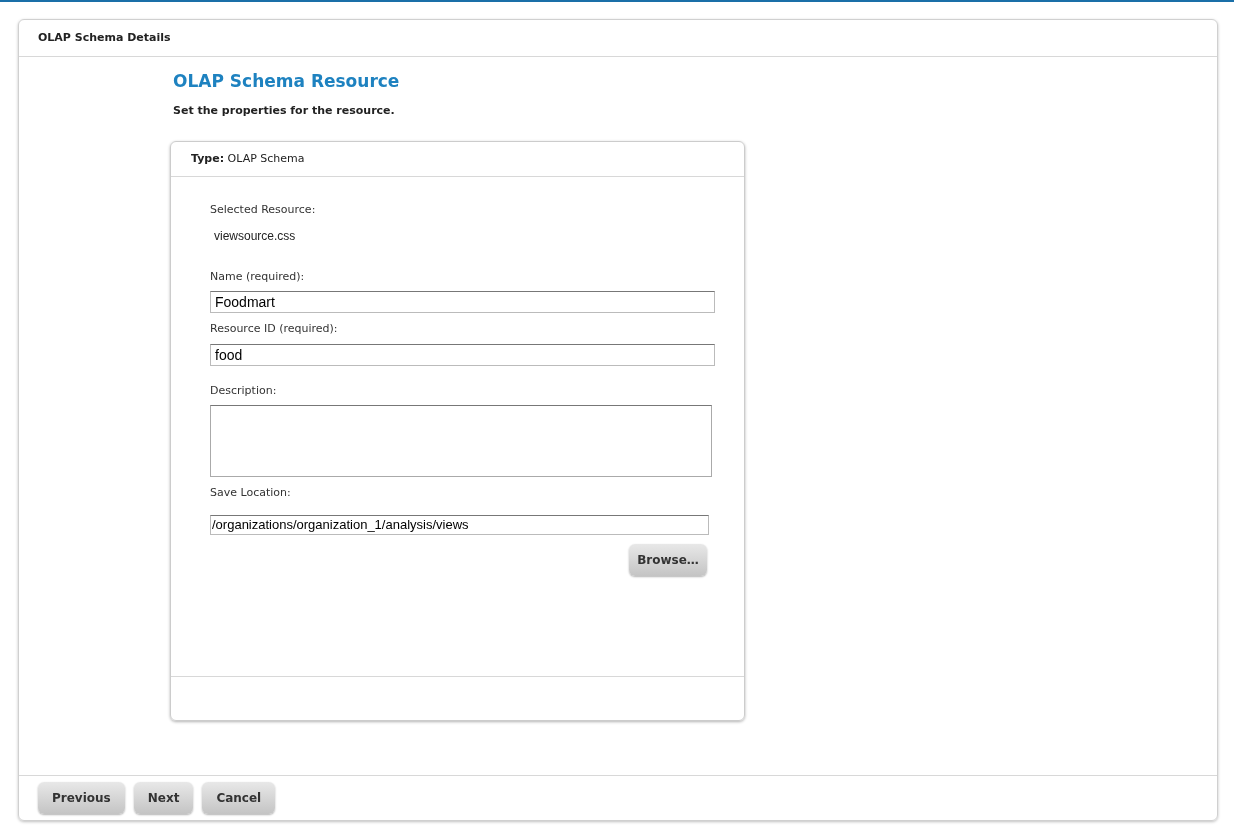 This screenshot has height=831, width=1234. What do you see at coordinates (255, 236) in the screenshot?
I see `selected-resource-value: viewsource.css` at bounding box center [255, 236].